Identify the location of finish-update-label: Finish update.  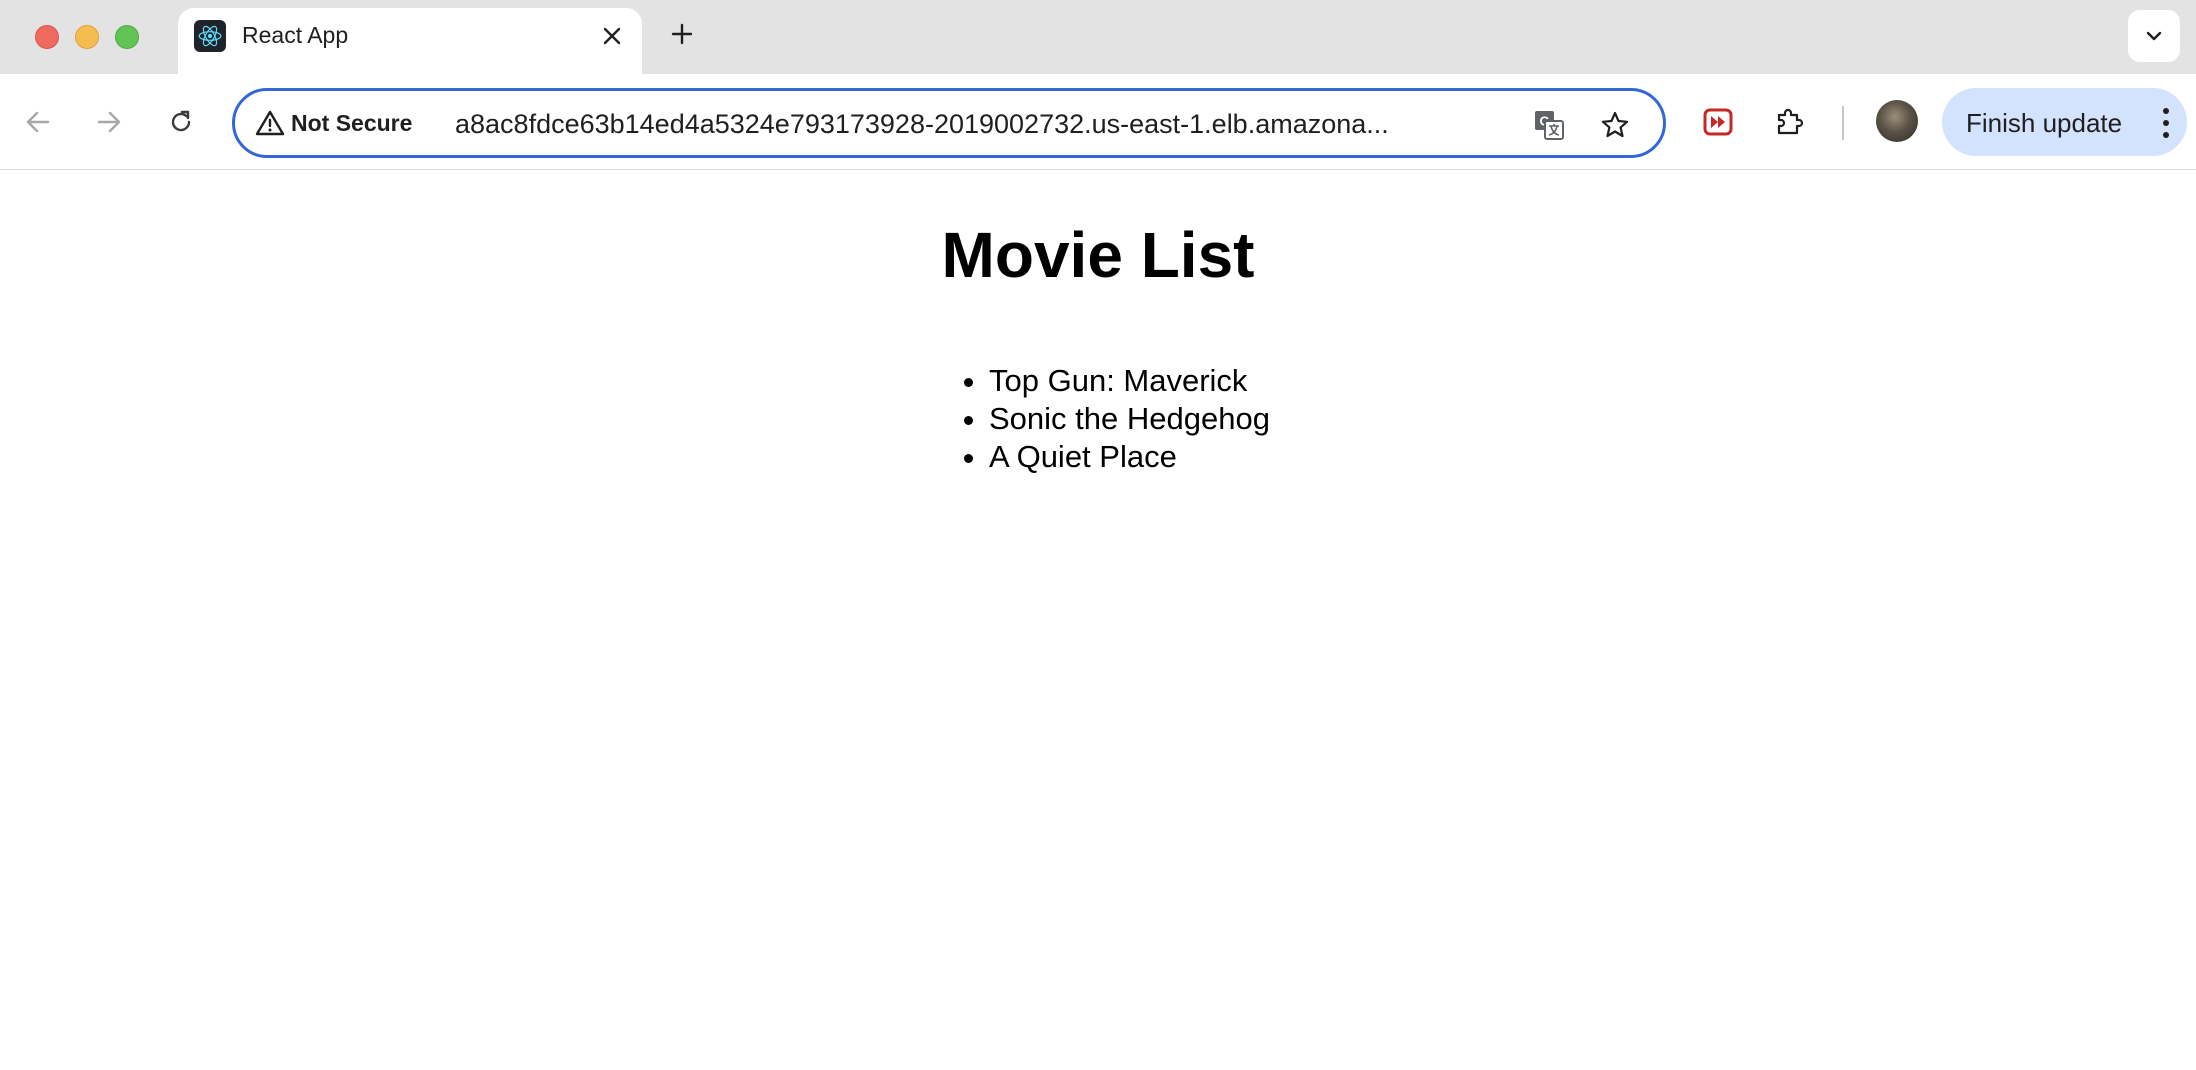
(2044, 123).